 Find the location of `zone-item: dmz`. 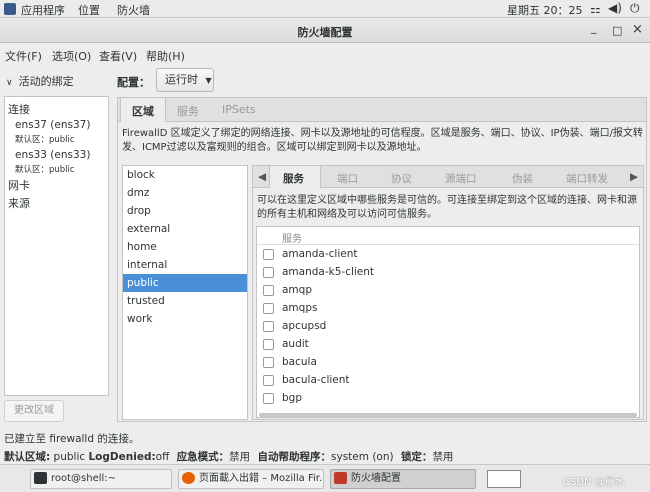

zone-item: dmz is located at coordinates (185, 193).